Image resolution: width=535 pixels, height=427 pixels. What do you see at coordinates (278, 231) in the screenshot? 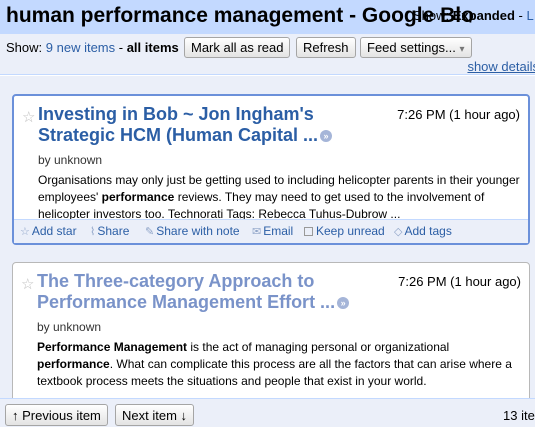
I see `email-label: Email` at bounding box center [278, 231].